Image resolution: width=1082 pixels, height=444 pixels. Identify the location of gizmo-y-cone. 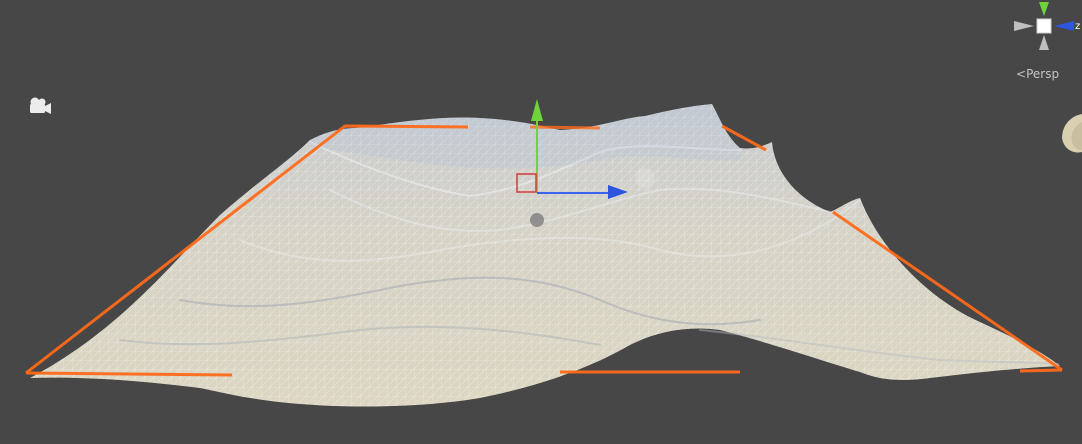
(1044, 9).